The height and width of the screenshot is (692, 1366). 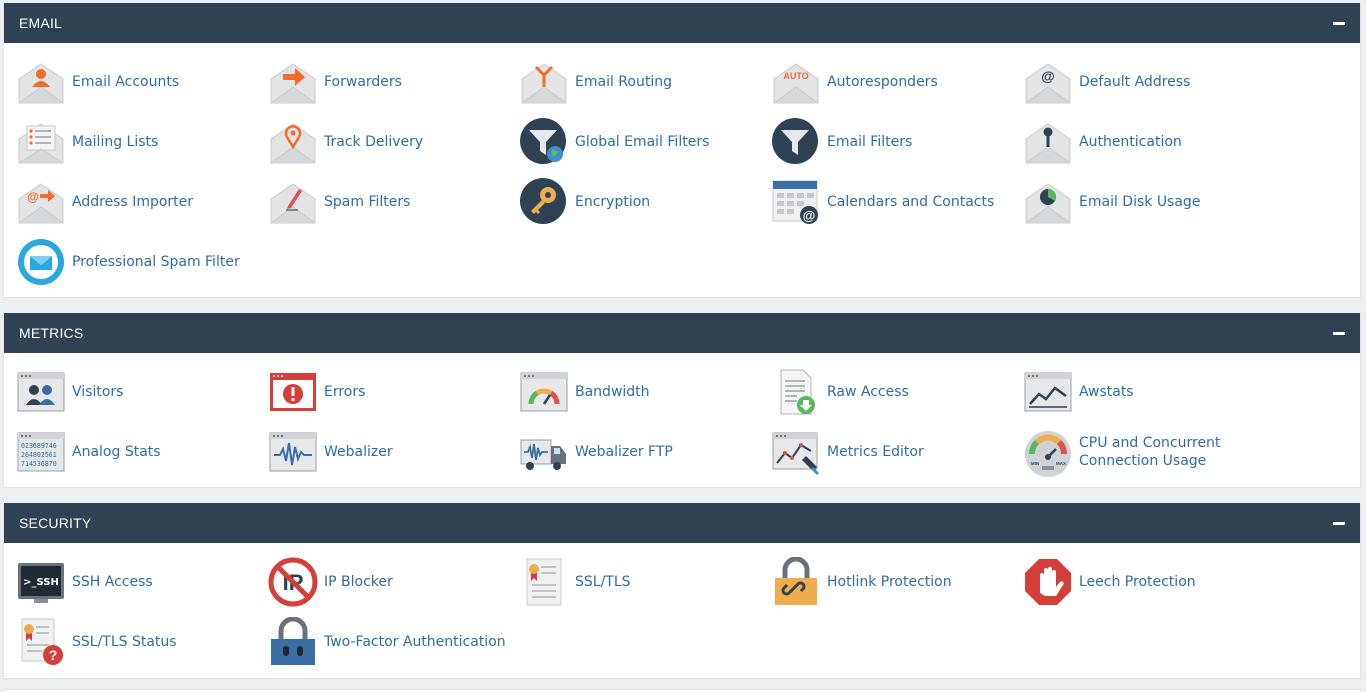 I want to click on email-disk-usage-label: Email Disk Usage, so click(x=1140, y=202).